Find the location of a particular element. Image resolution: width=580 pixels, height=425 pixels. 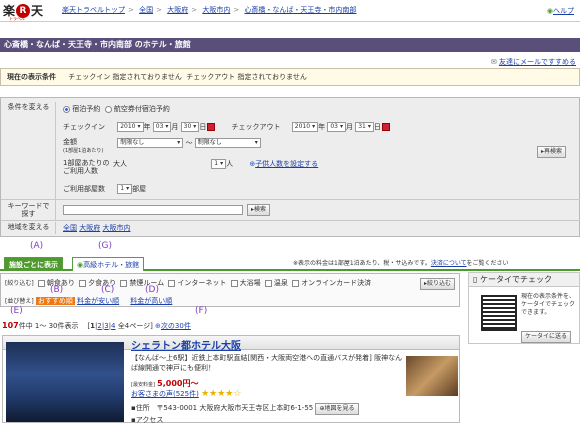

radio-air-label: 航空券付宿泊予約 is located at coordinates (141, 109).